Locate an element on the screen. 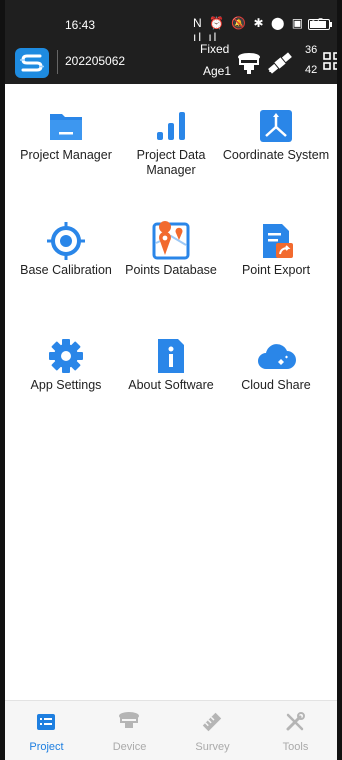 The height and width of the screenshot is (760, 342). cloud-icon is located at coordinates (277, 356).